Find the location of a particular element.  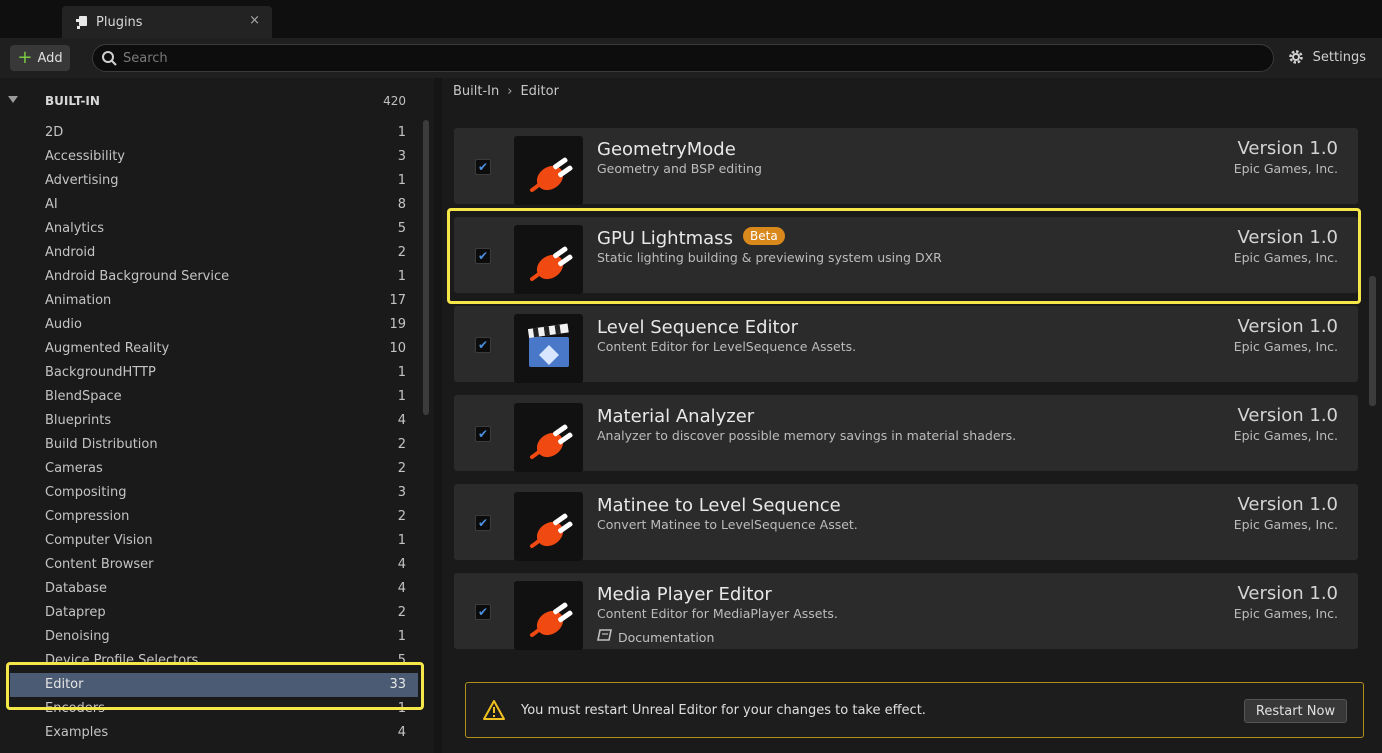

sidebar-item-count: 17 is located at coordinates (397, 300).